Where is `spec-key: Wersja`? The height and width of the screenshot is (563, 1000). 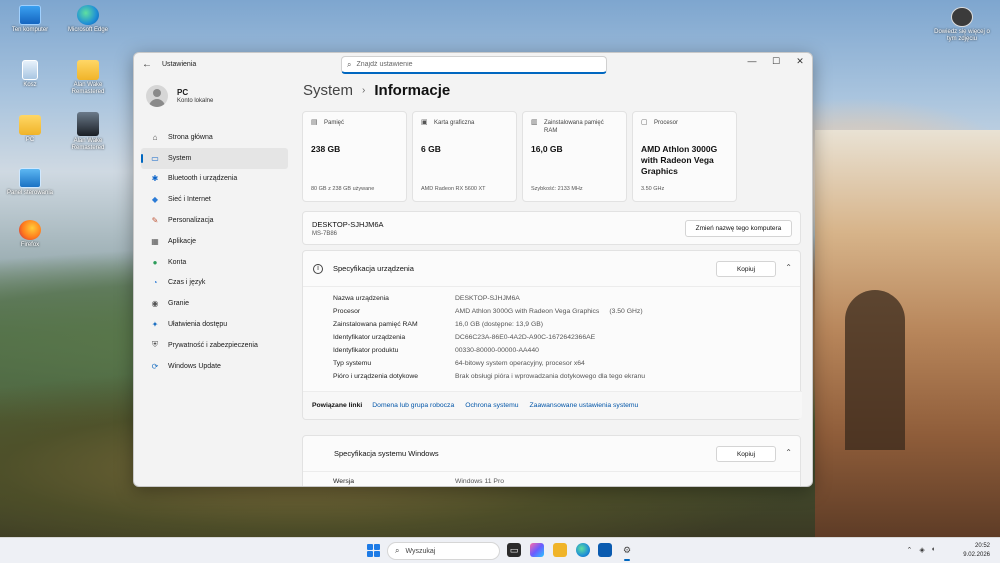 spec-key: Wersja is located at coordinates (344, 481).